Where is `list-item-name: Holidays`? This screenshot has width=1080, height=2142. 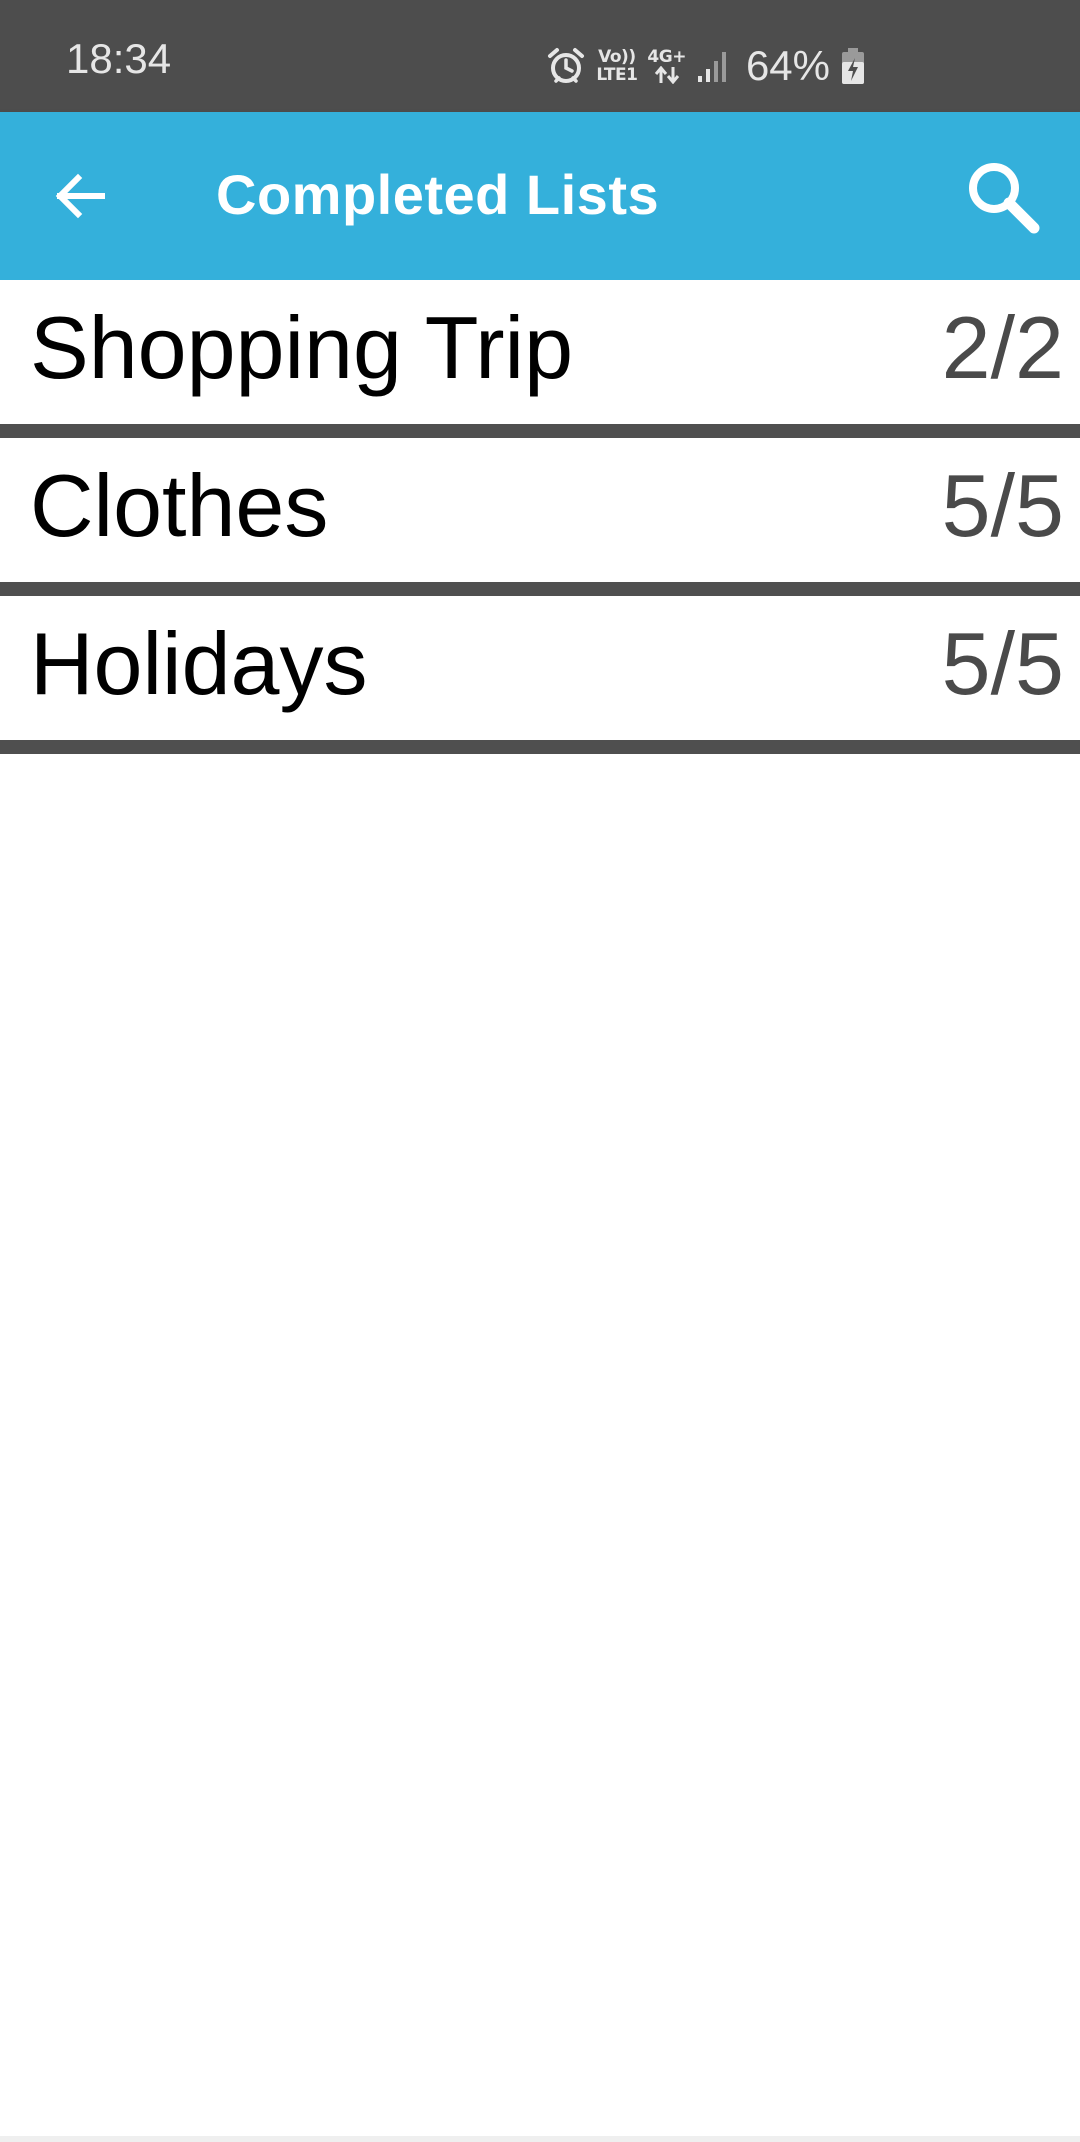
list-item-name: Holidays is located at coordinates (199, 663).